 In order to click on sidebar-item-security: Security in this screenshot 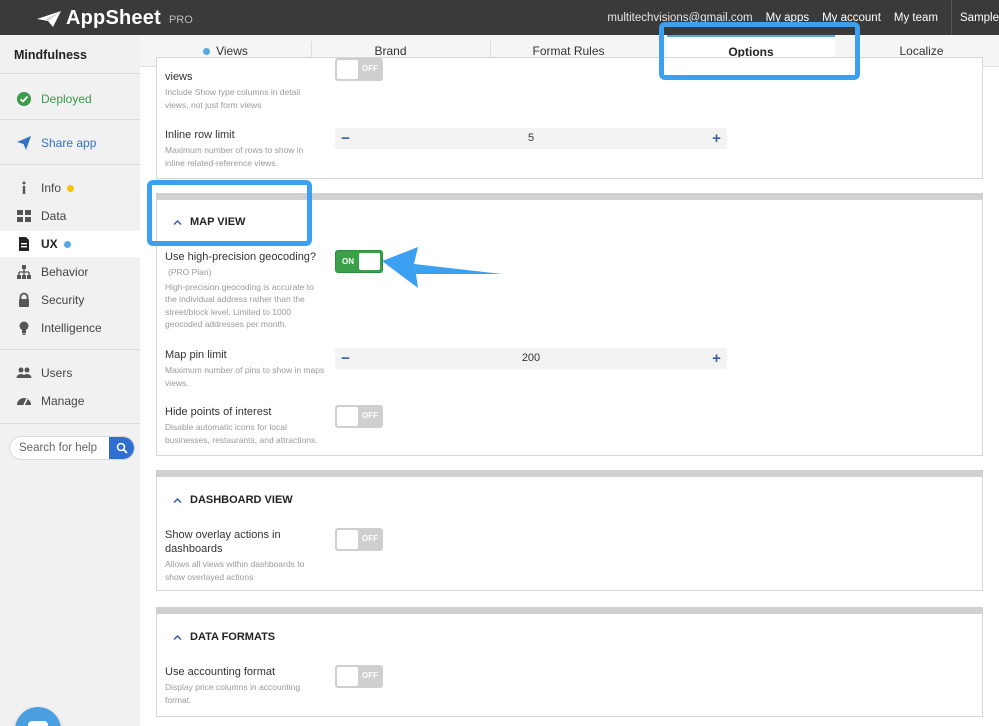, I will do `click(70, 300)`.